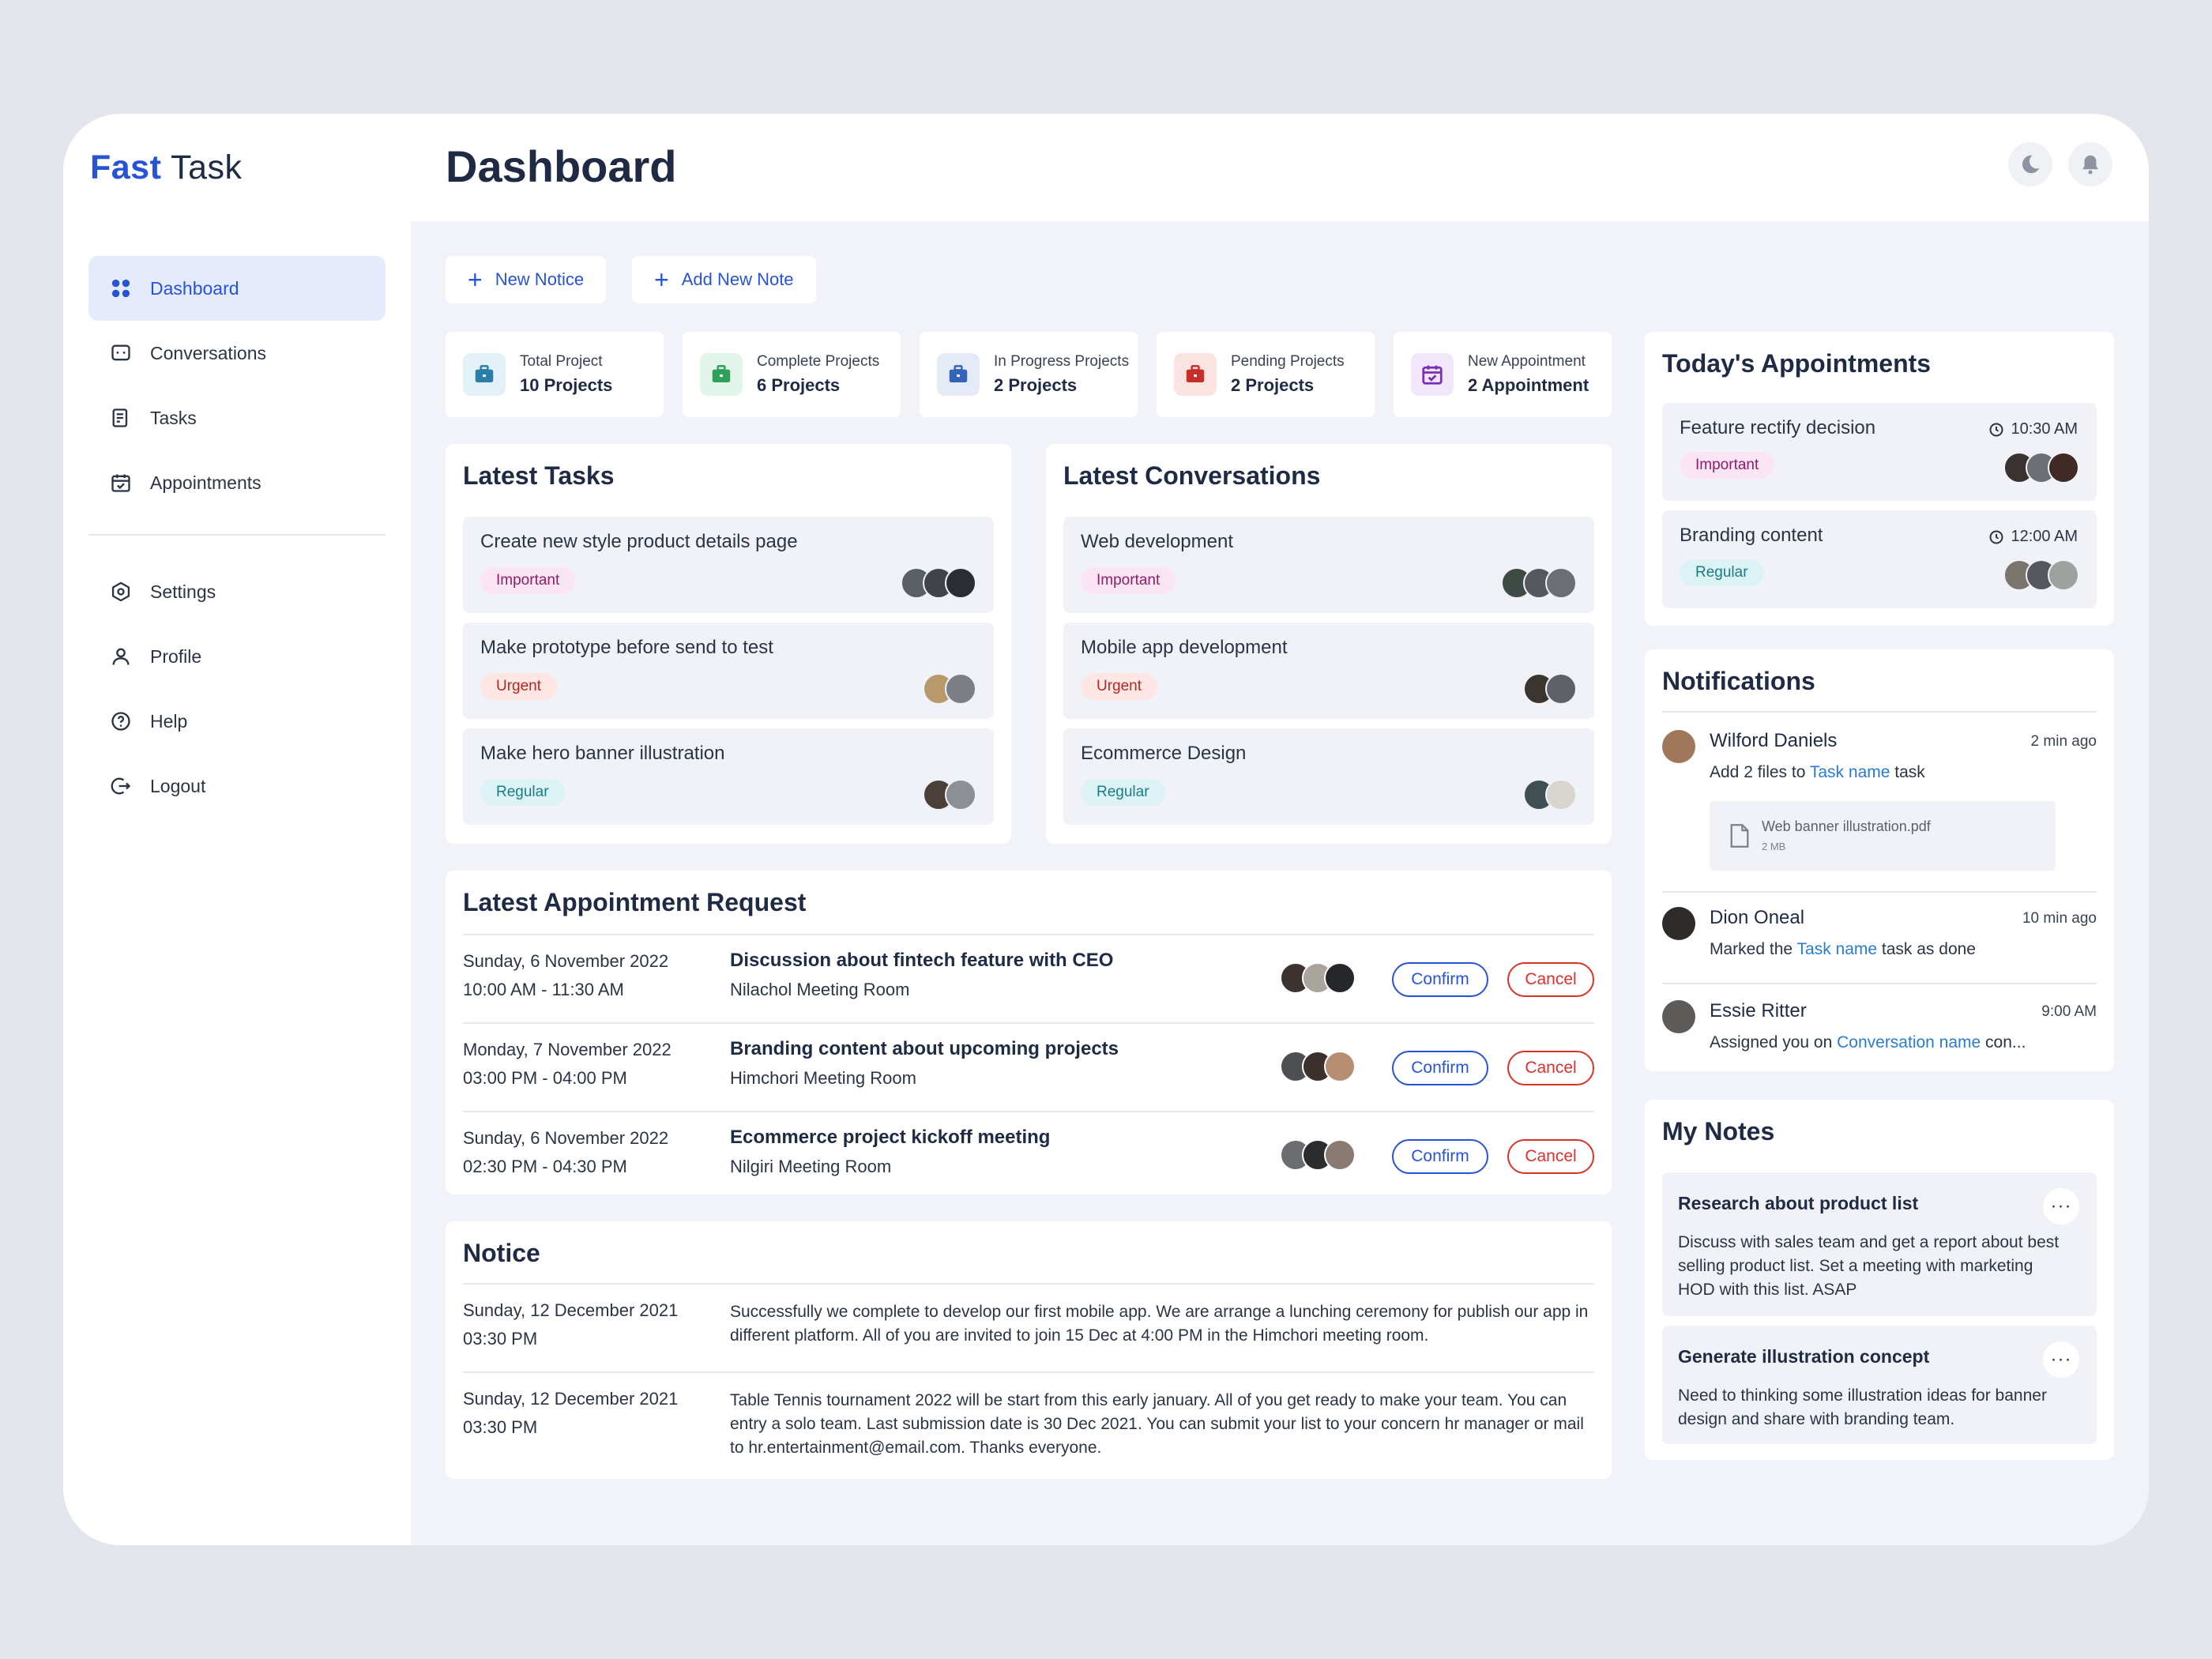  I want to click on notifications-button, so click(2090, 164).